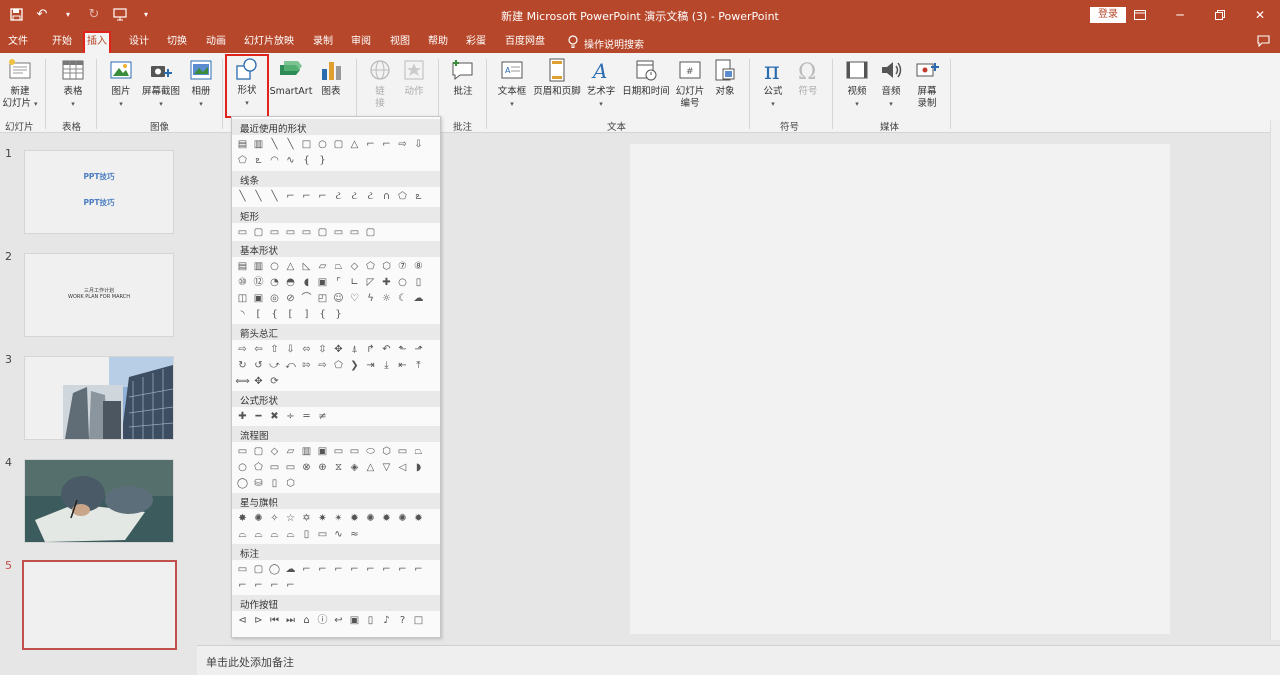  I want to click on line-callout-9-icon: ⌐, so click(242, 585).